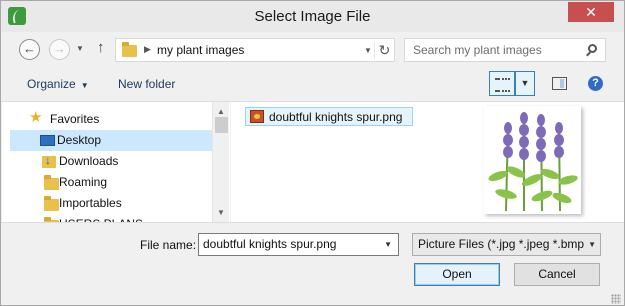  What do you see at coordinates (312, 85) in the screenshot?
I see `command-toolbar: Organize ▼ New folder ▼ ?` at bounding box center [312, 85].